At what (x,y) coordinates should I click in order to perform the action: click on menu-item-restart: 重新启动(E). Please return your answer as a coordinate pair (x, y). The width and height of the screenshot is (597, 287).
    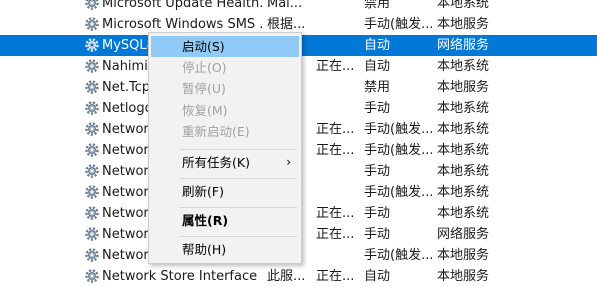
    Looking at the image, I should click on (216, 131).